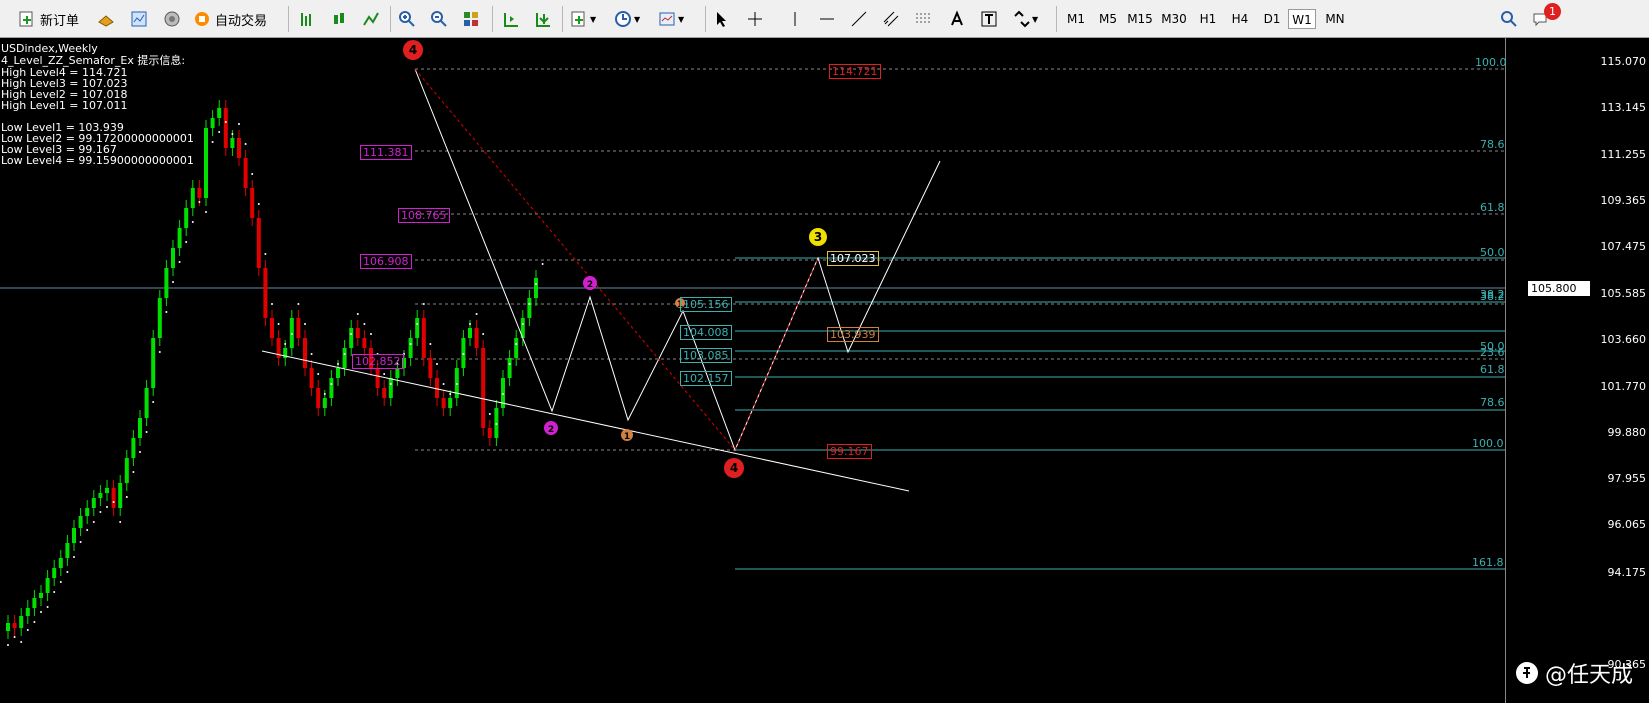 The image size is (1649, 703). Describe the element at coordinates (855, 71) in the screenshot. I see `level-price-box: 114.721` at that location.